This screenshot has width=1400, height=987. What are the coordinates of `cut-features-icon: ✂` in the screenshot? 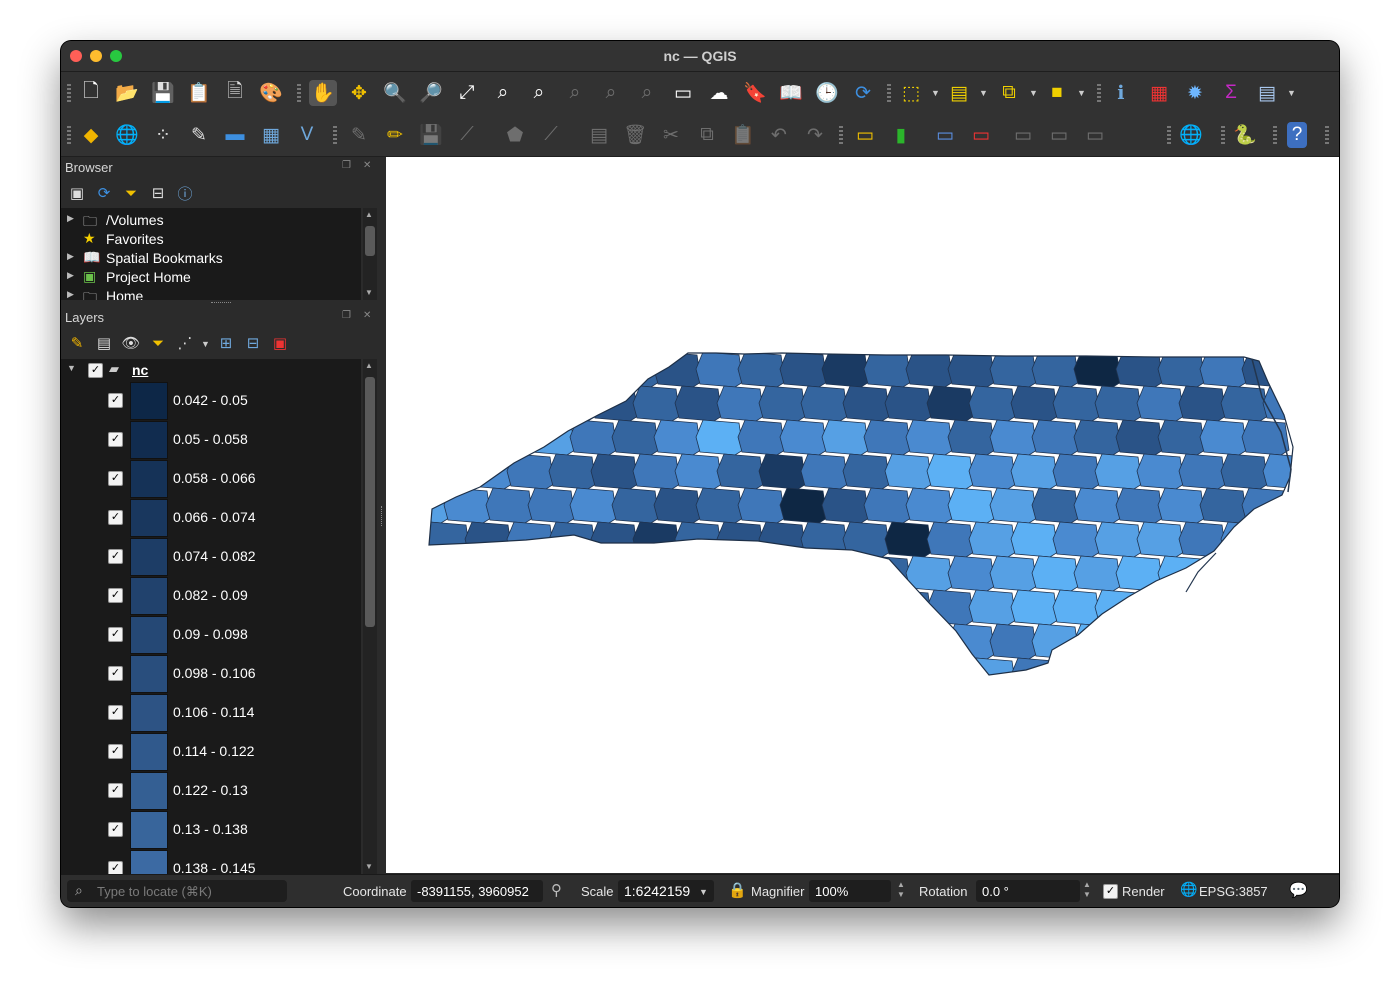 It's located at (671, 135).